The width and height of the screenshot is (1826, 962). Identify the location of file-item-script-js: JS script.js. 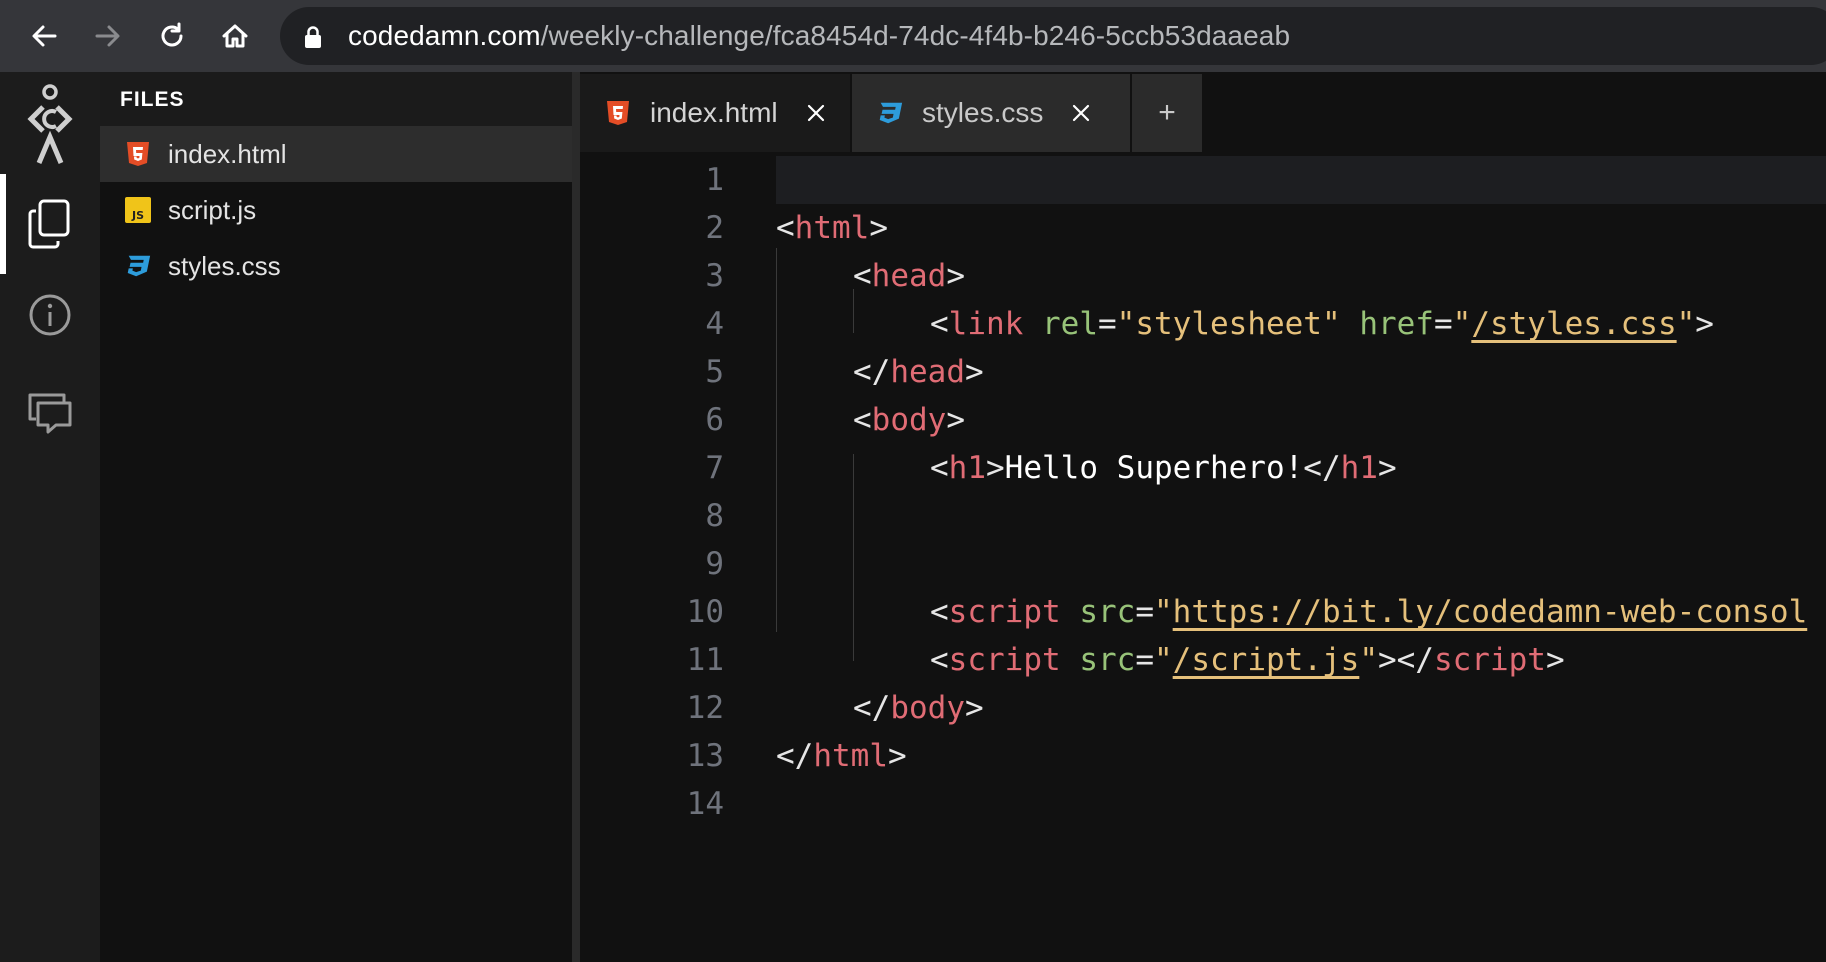
(336, 210).